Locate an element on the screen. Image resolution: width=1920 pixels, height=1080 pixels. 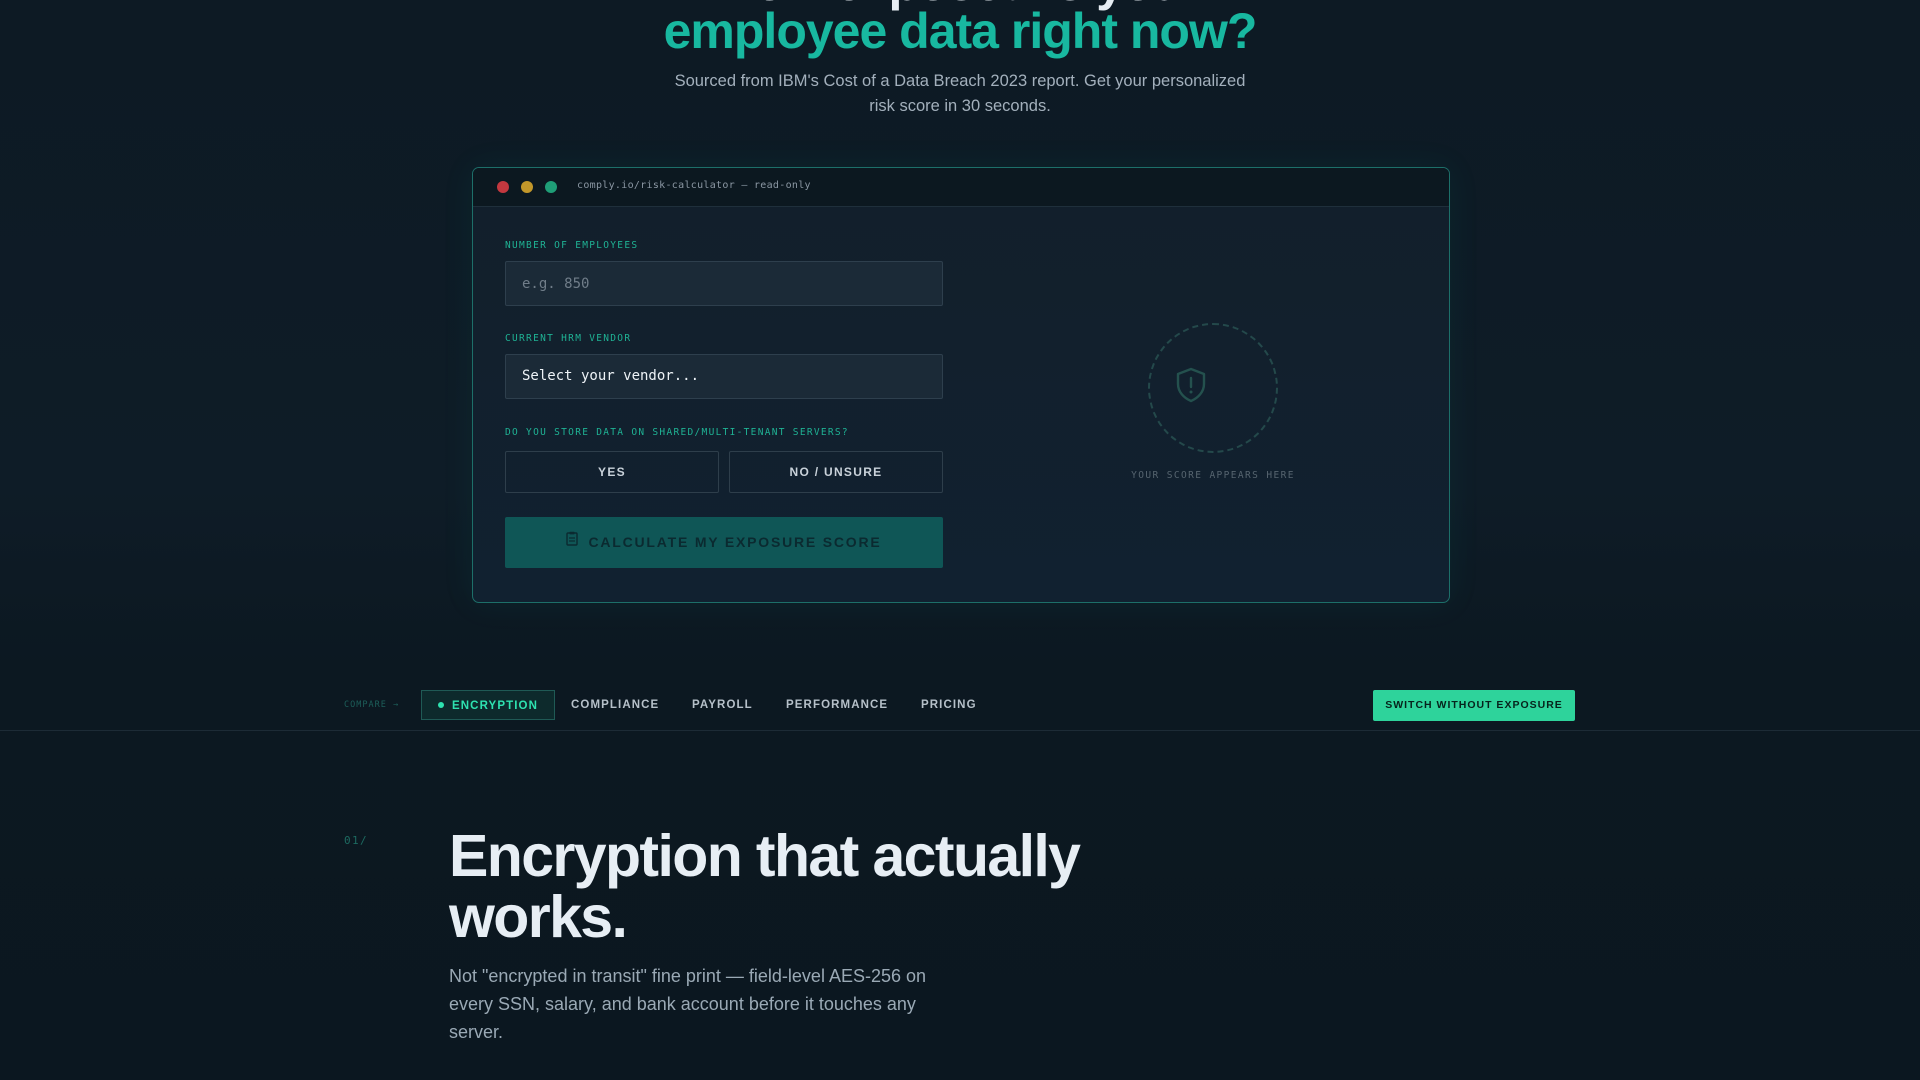
window-close-dot is located at coordinates (503, 187).